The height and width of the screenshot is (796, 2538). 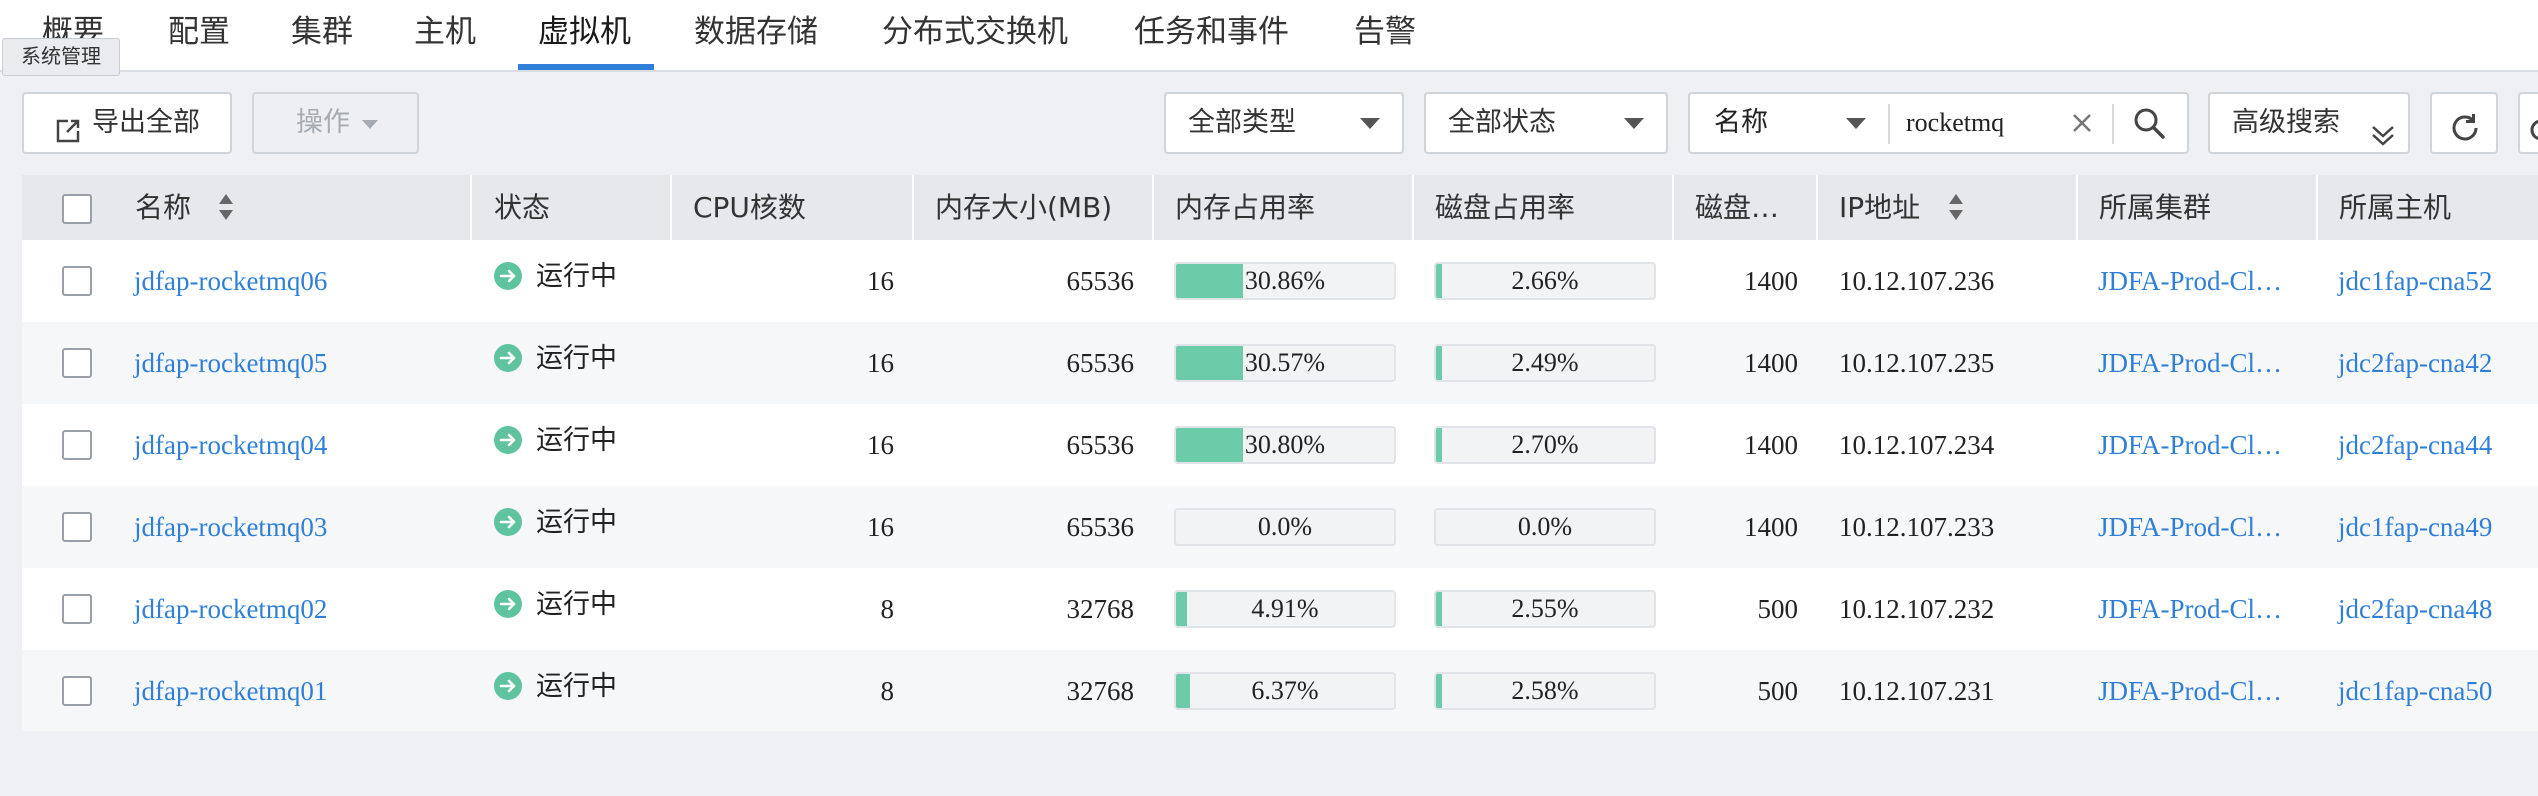 What do you see at coordinates (2149, 123) in the screenshot?
I see `search-icon` at bounding box center [2149, 123].